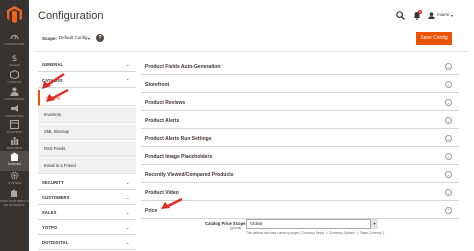 The height and width of the screenshot is (251, 474). Describe the element at coordinates (14, 82) in the screenshot. I see `nav-item-label: CATALOG` at that location.